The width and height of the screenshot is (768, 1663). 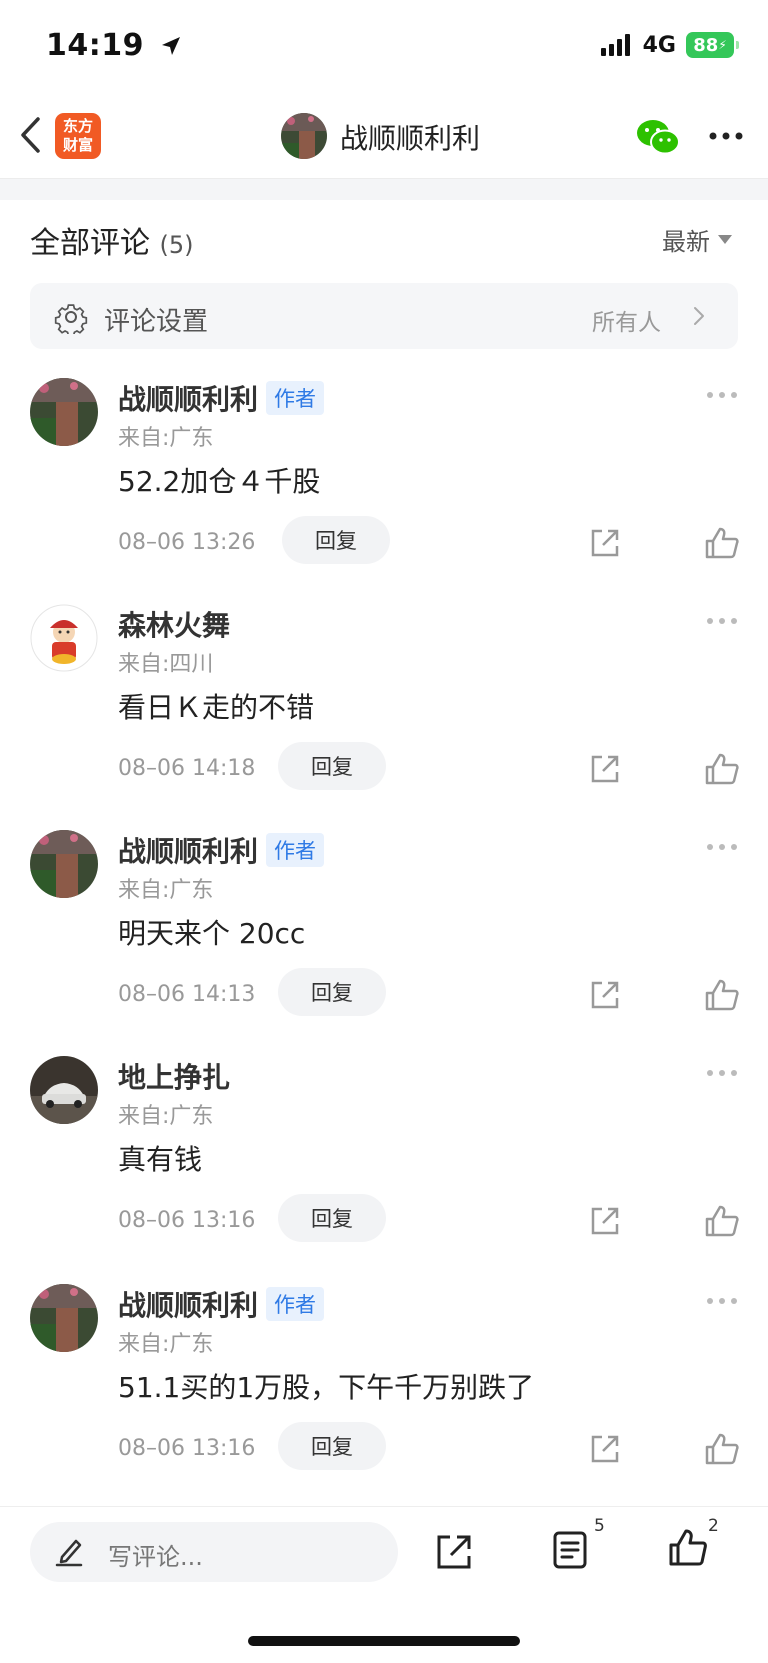 I want to click on battery-level: 88, so click(x=706, y=45).